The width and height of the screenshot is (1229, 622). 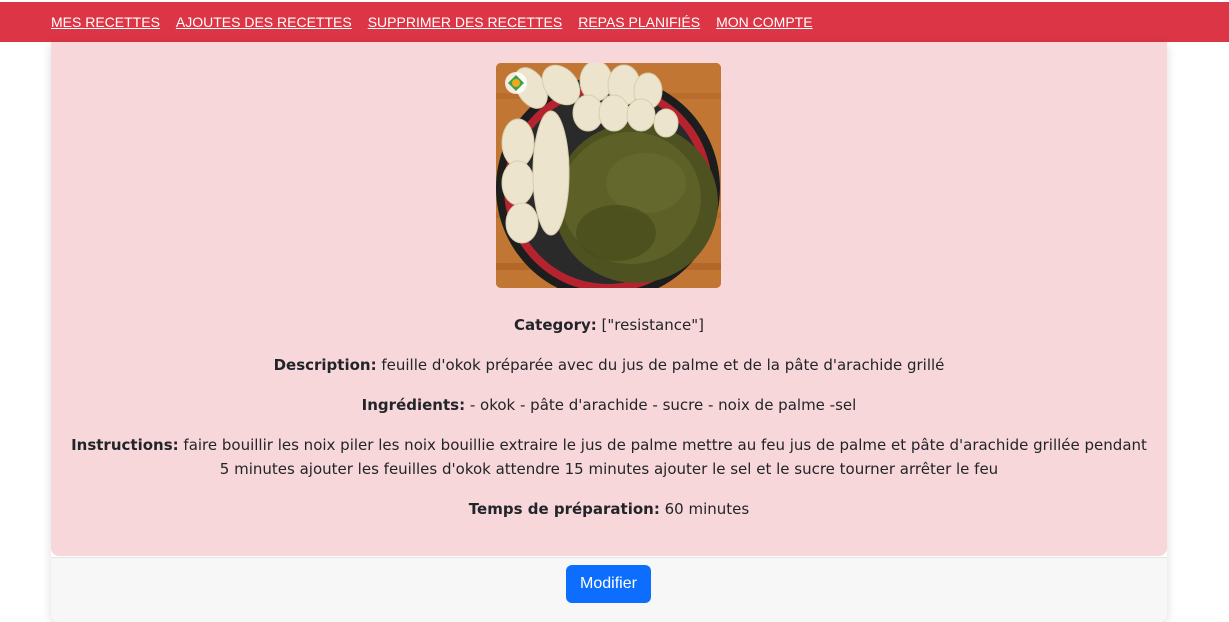 I want to click on nav-supprimer-des-recettes: SUPPRIMER DES RECETTES, so click(x=465, y=22).